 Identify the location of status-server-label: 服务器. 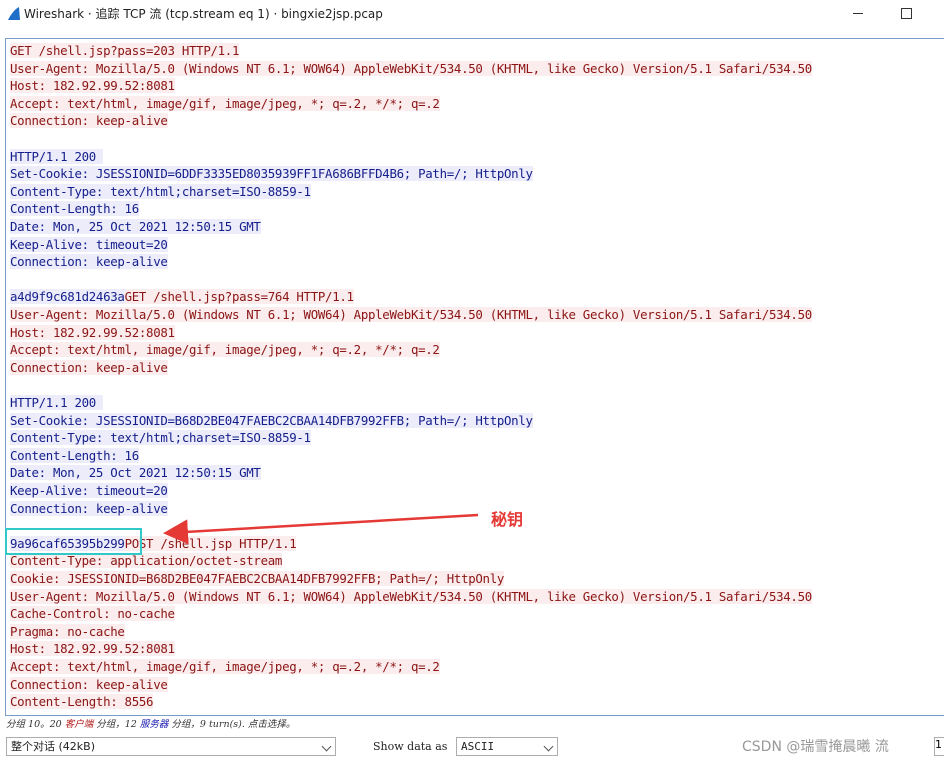
(154, 724).